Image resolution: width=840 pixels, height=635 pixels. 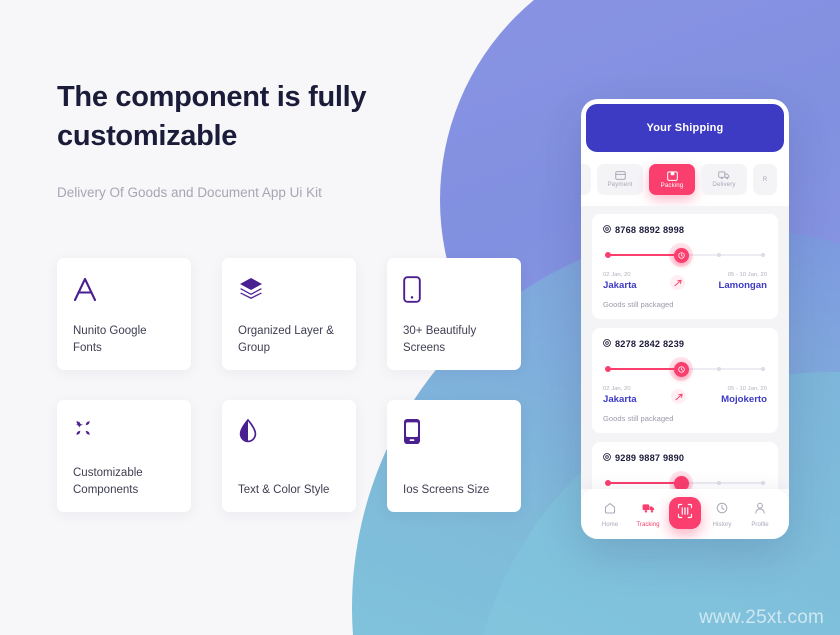 I want to click on tab-payment: Payment, so click(x=620, y=179).